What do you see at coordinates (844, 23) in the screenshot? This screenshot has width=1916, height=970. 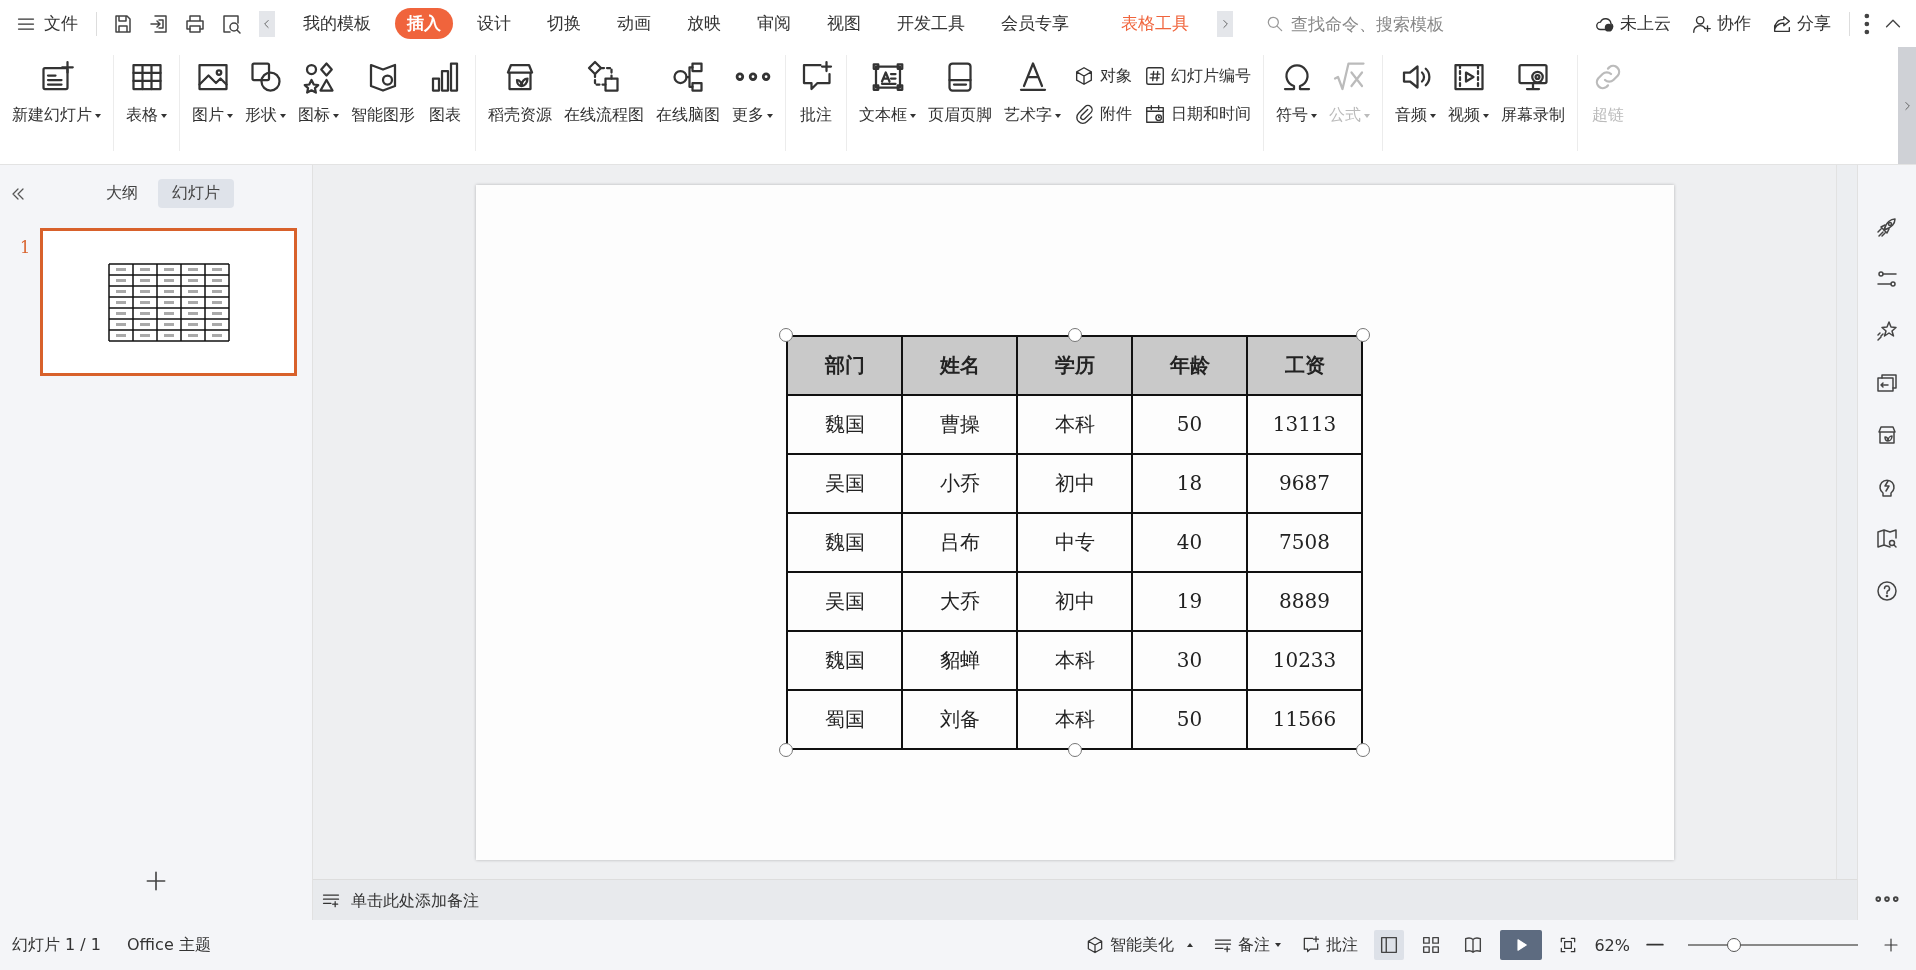 I see `ribbon-tab: 视图` at bounding box center [844, 23].